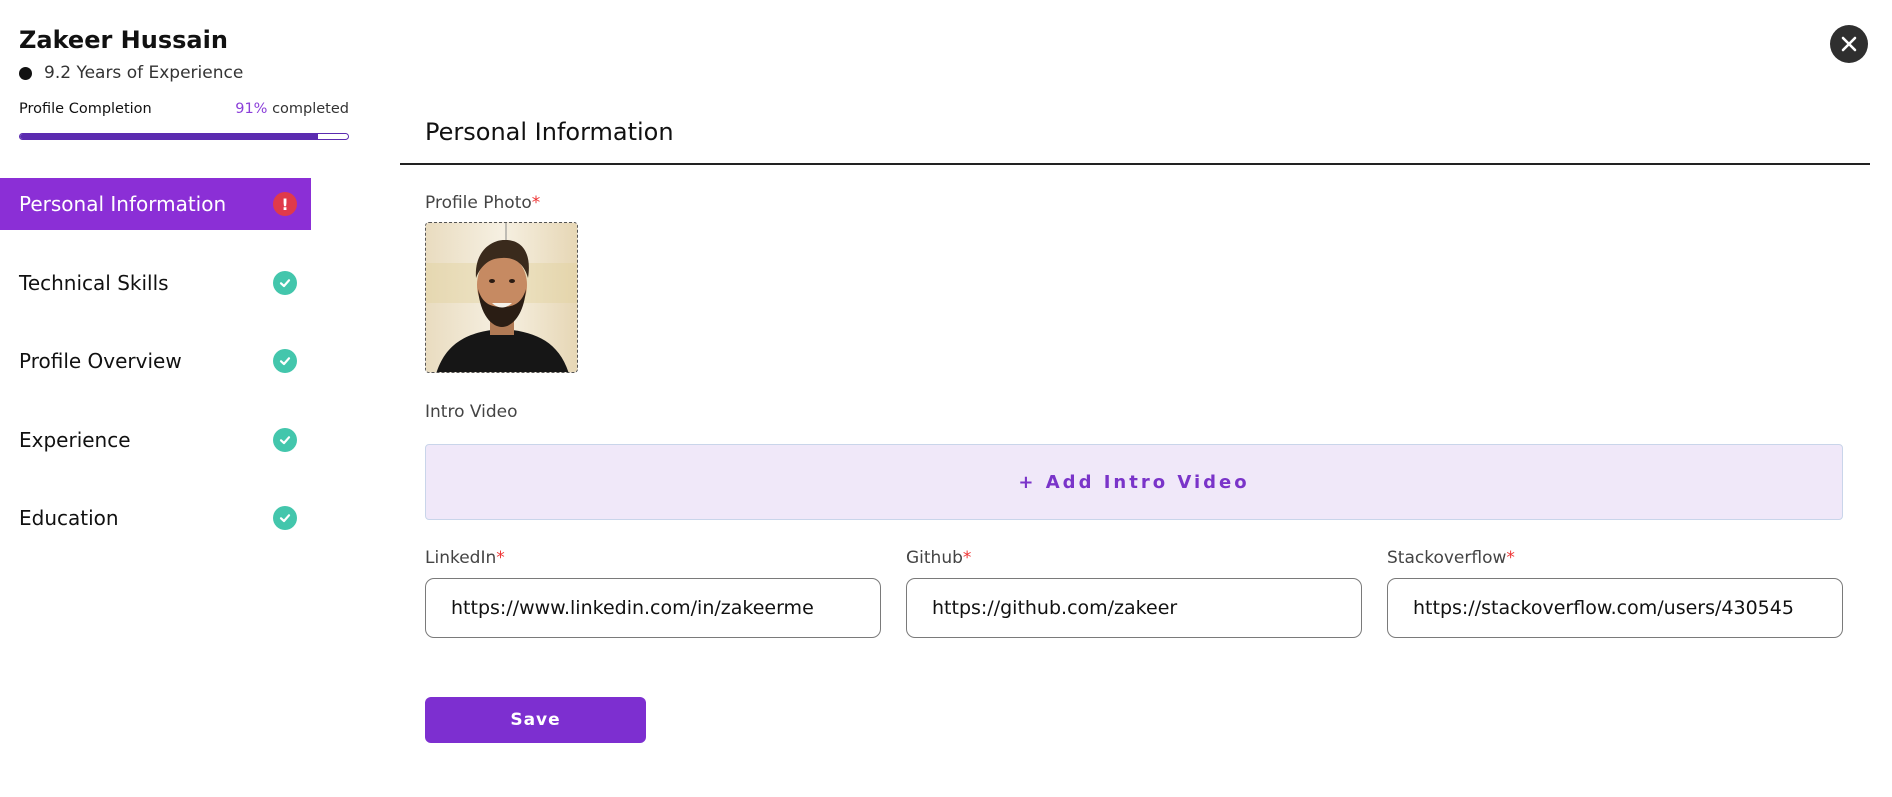 The height and width of the screenshot is (797, 1892). Describe the element at coordinates (478, 203) in the screenshot. I see `profile-photo-label-text: Profile Photo` at that location.